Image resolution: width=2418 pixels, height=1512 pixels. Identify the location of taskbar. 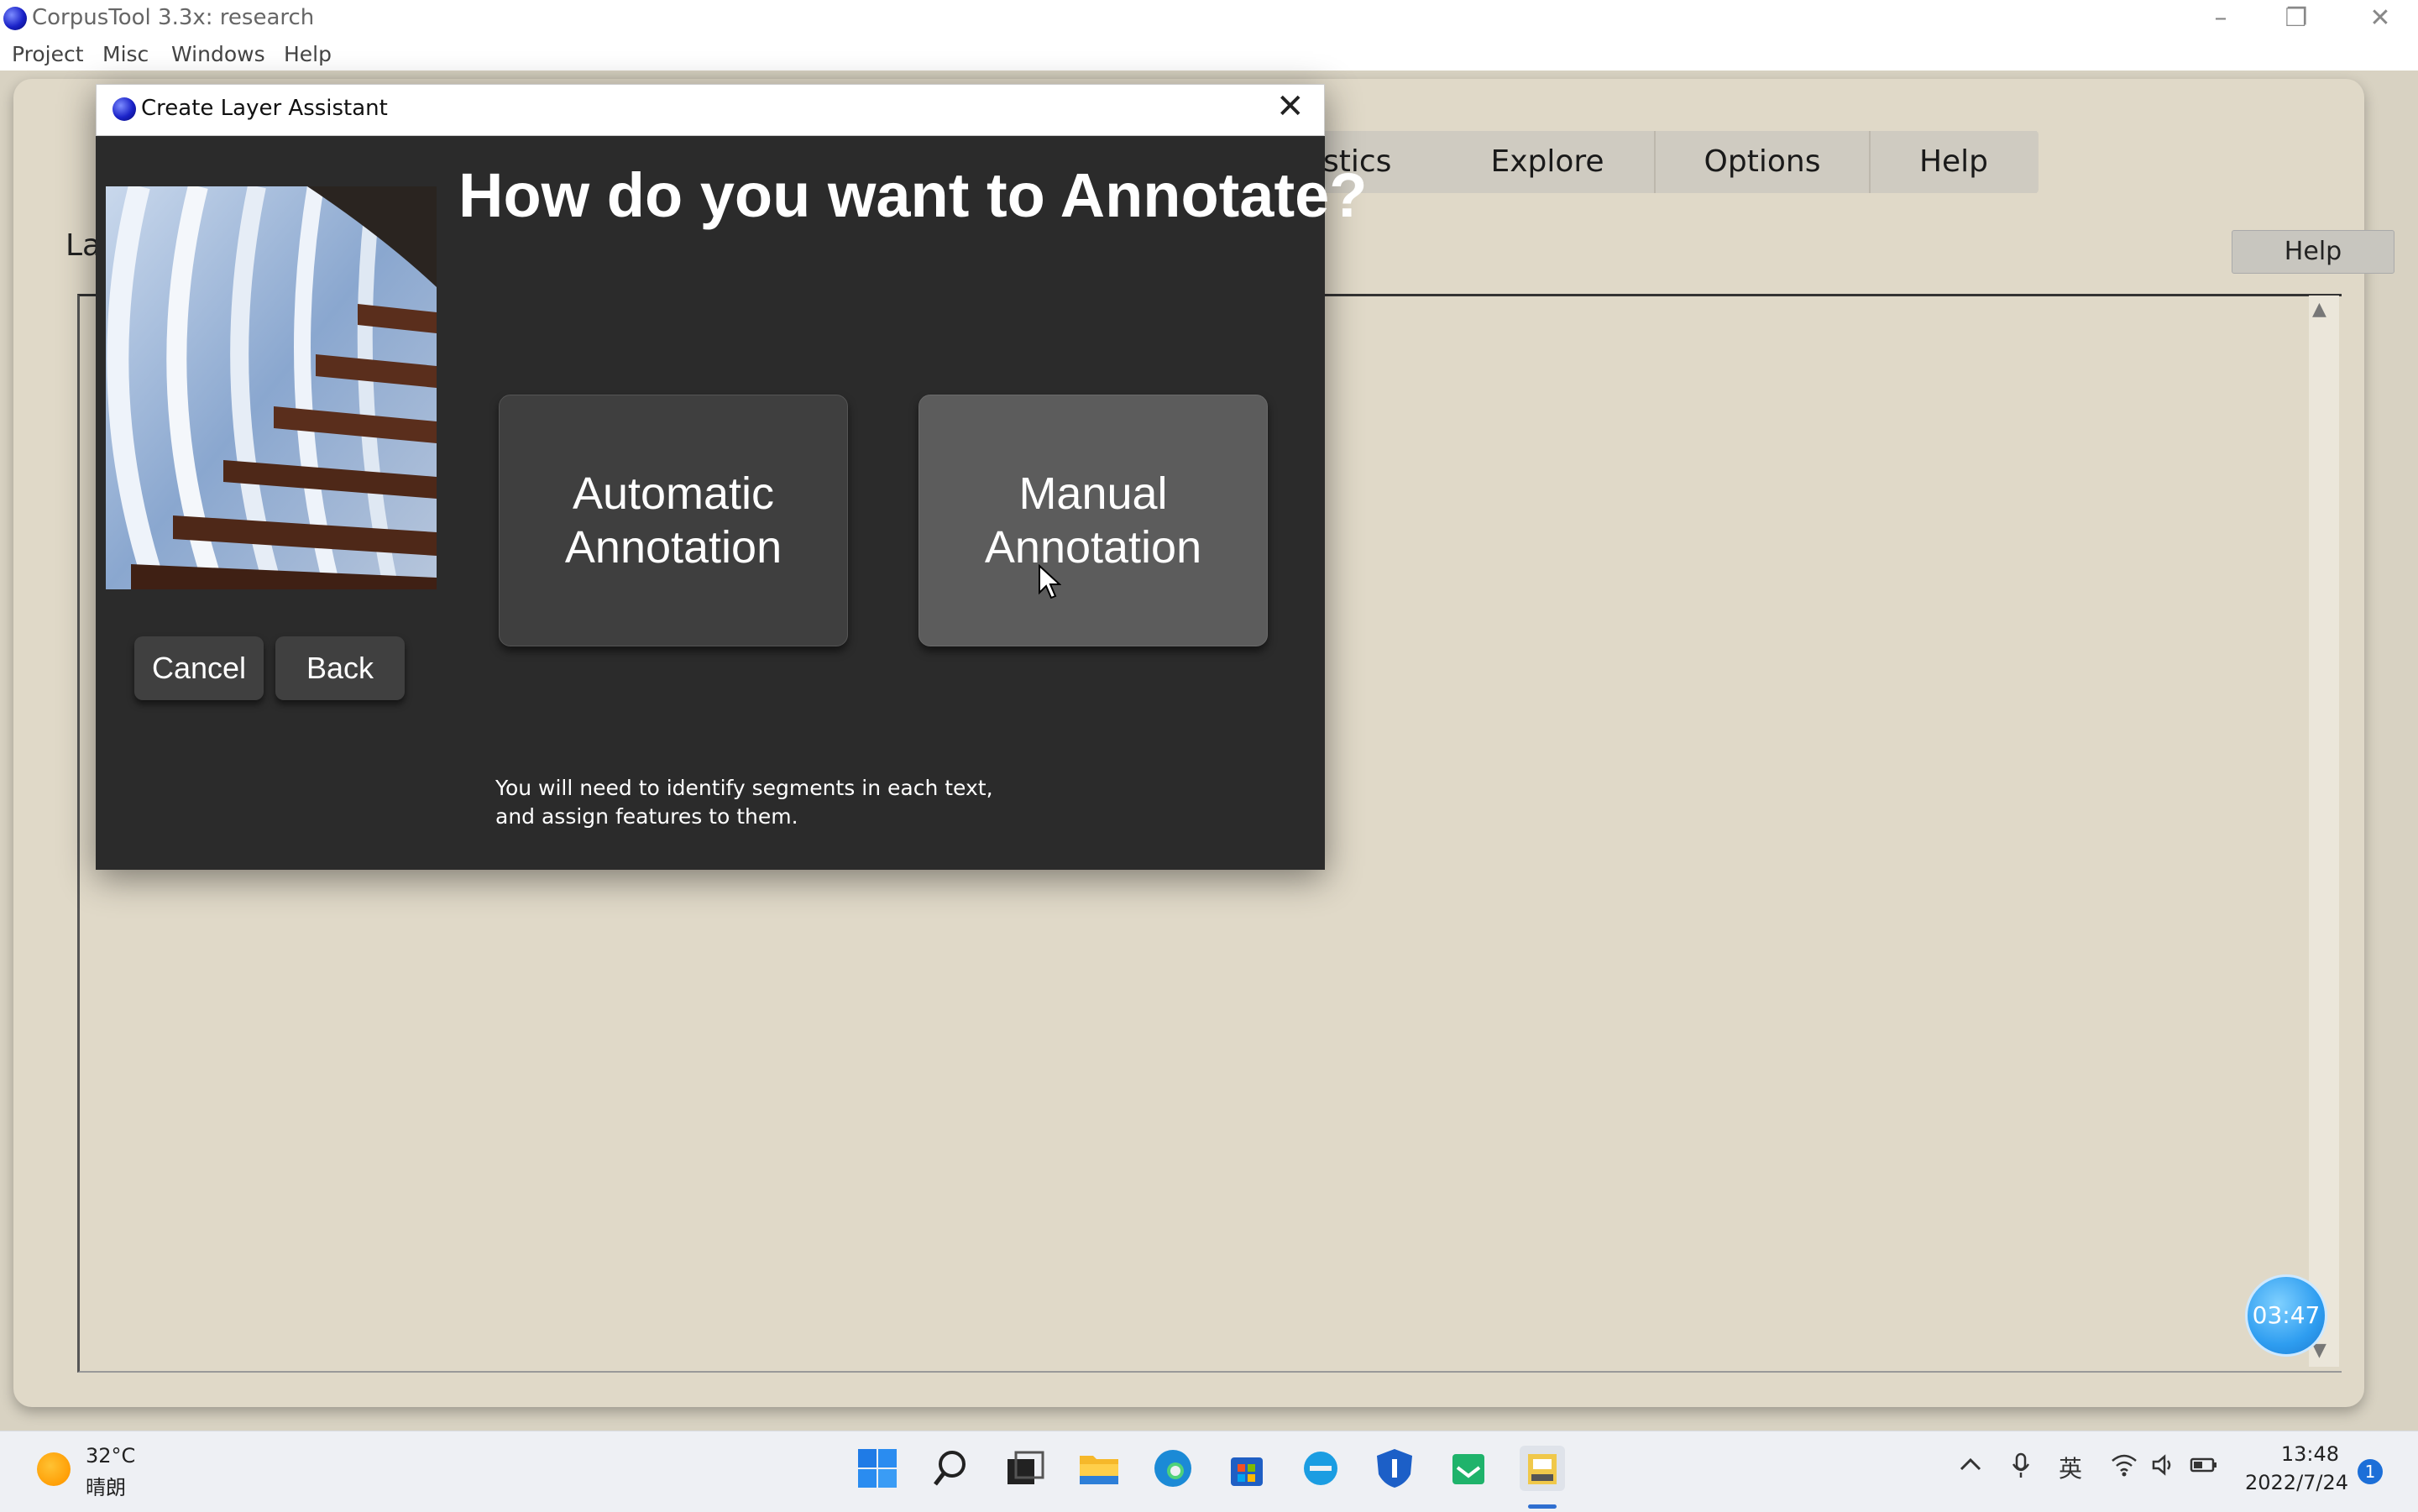
(1209, 1471).